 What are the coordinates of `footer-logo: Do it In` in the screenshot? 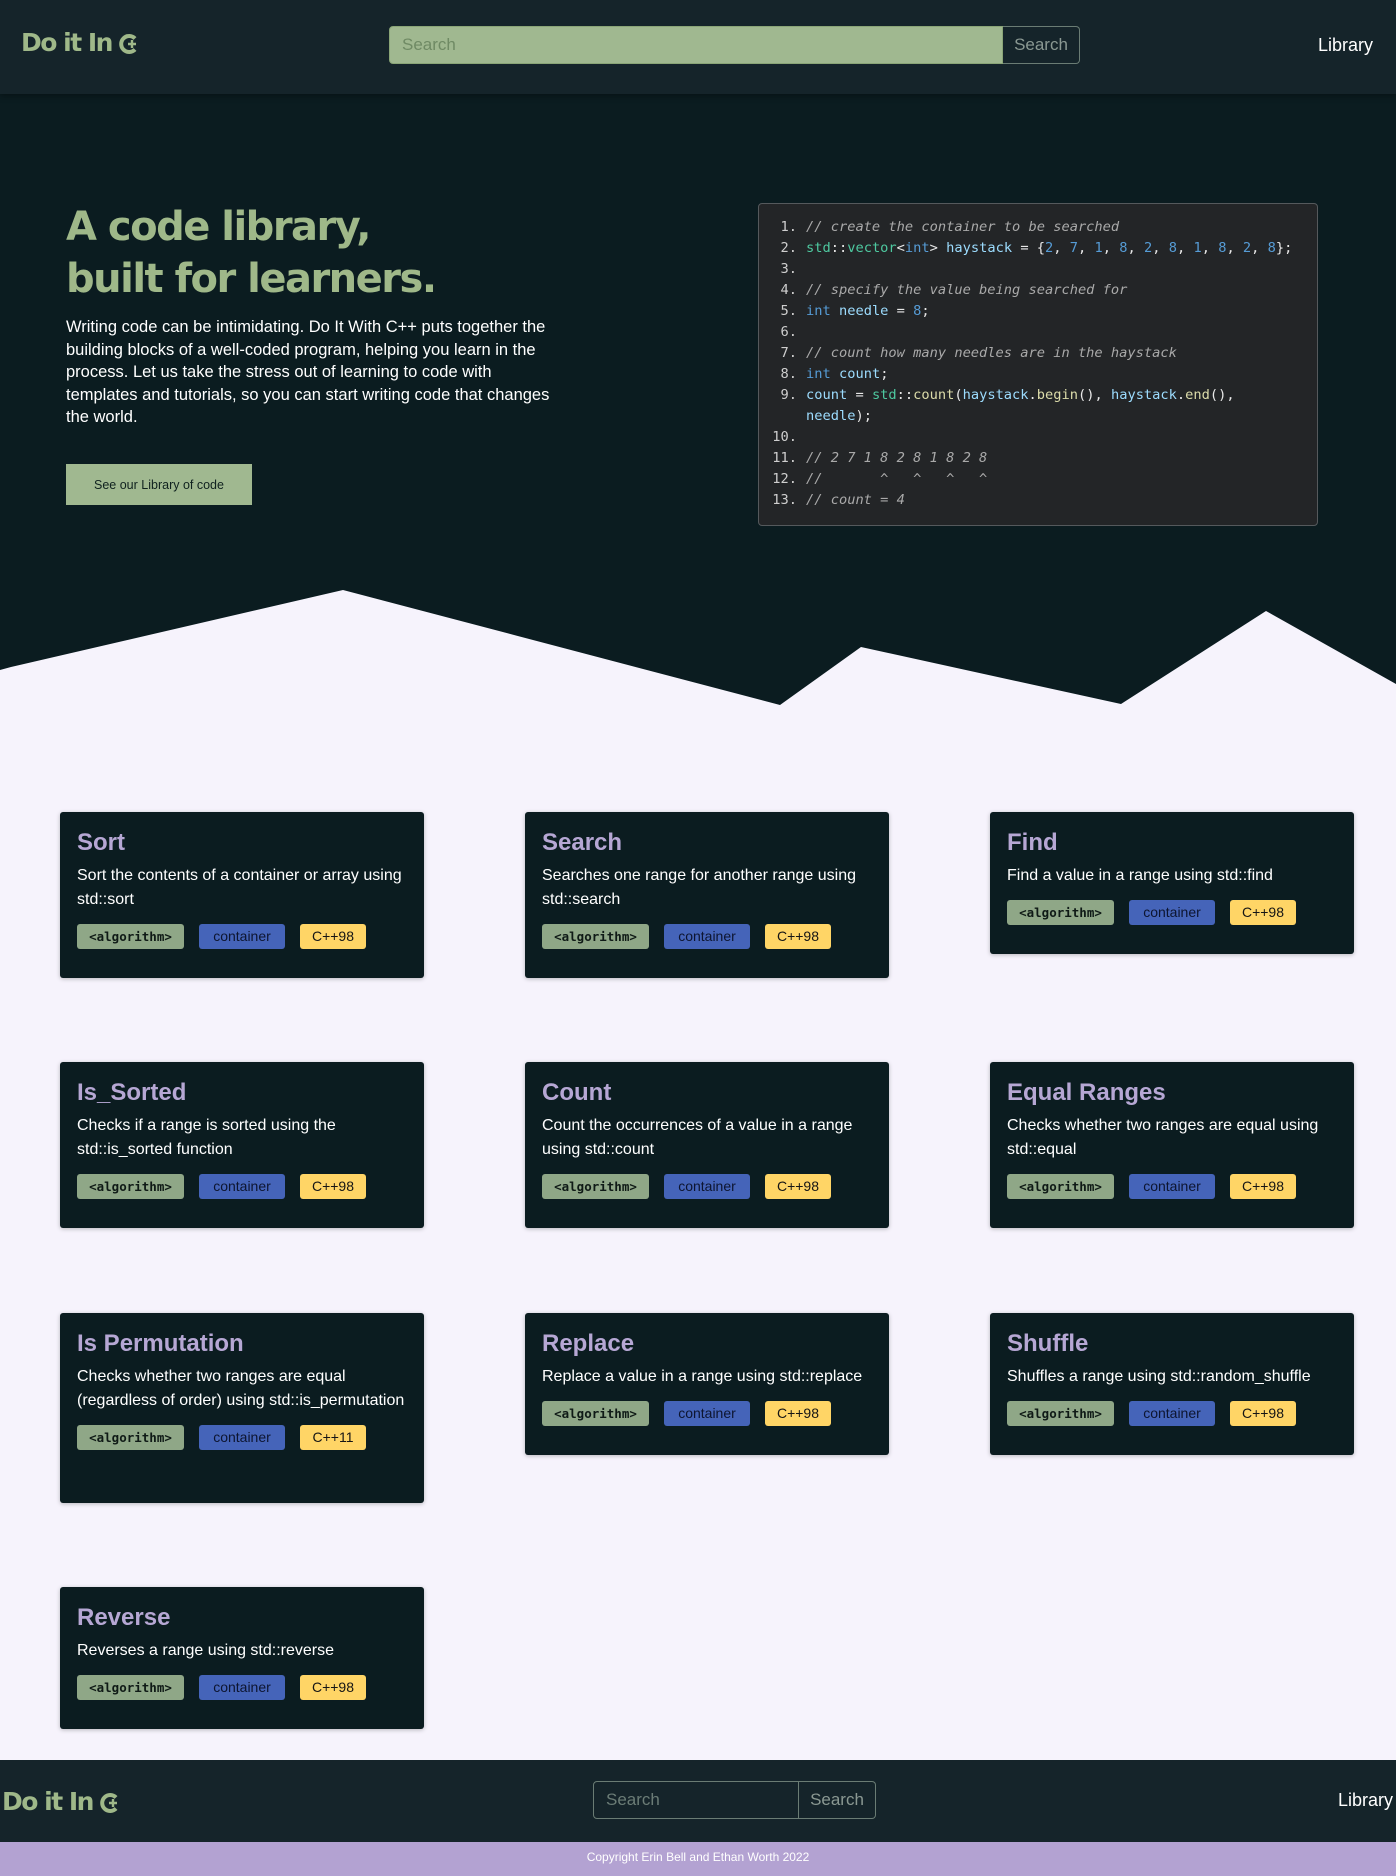 It's located at (62, 1801).